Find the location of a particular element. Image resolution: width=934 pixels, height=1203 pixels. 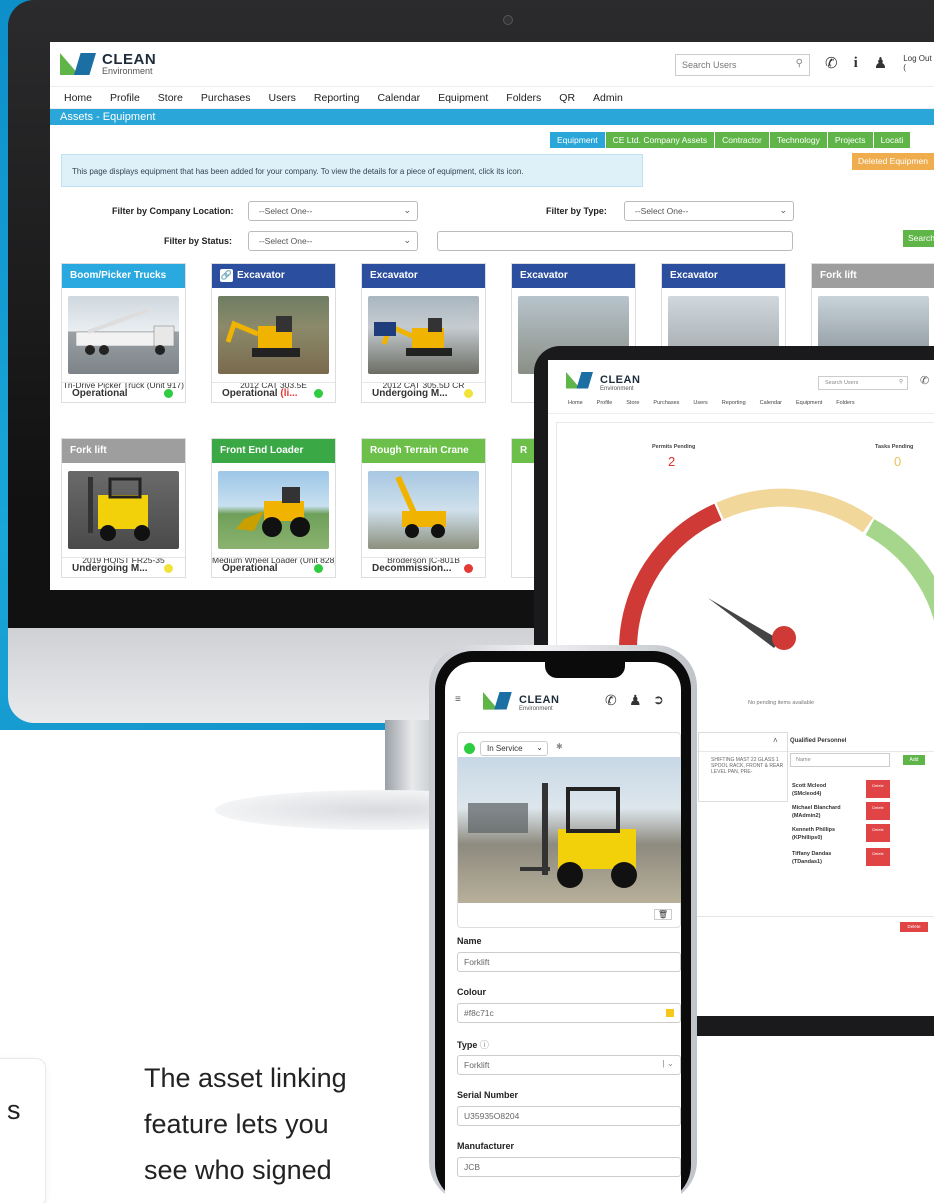

card-header: Boom/Picker Trucks is located at coordinates (123, 276).